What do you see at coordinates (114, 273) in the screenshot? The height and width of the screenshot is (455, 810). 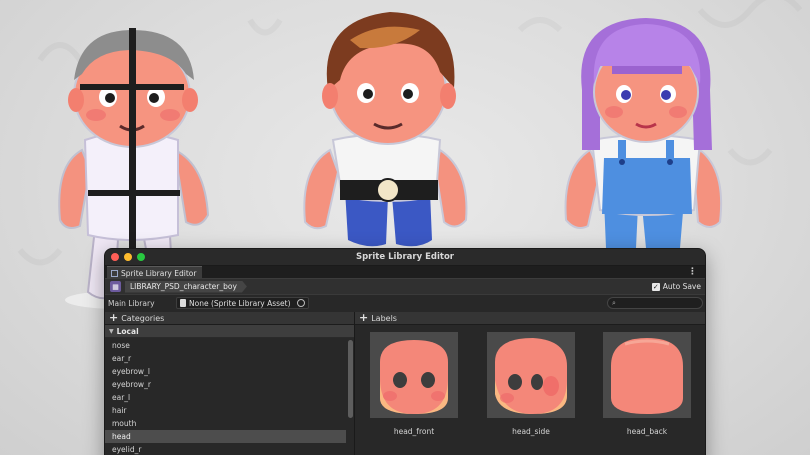 I see `sprite-library-icon` at bounding box center [114, 273].